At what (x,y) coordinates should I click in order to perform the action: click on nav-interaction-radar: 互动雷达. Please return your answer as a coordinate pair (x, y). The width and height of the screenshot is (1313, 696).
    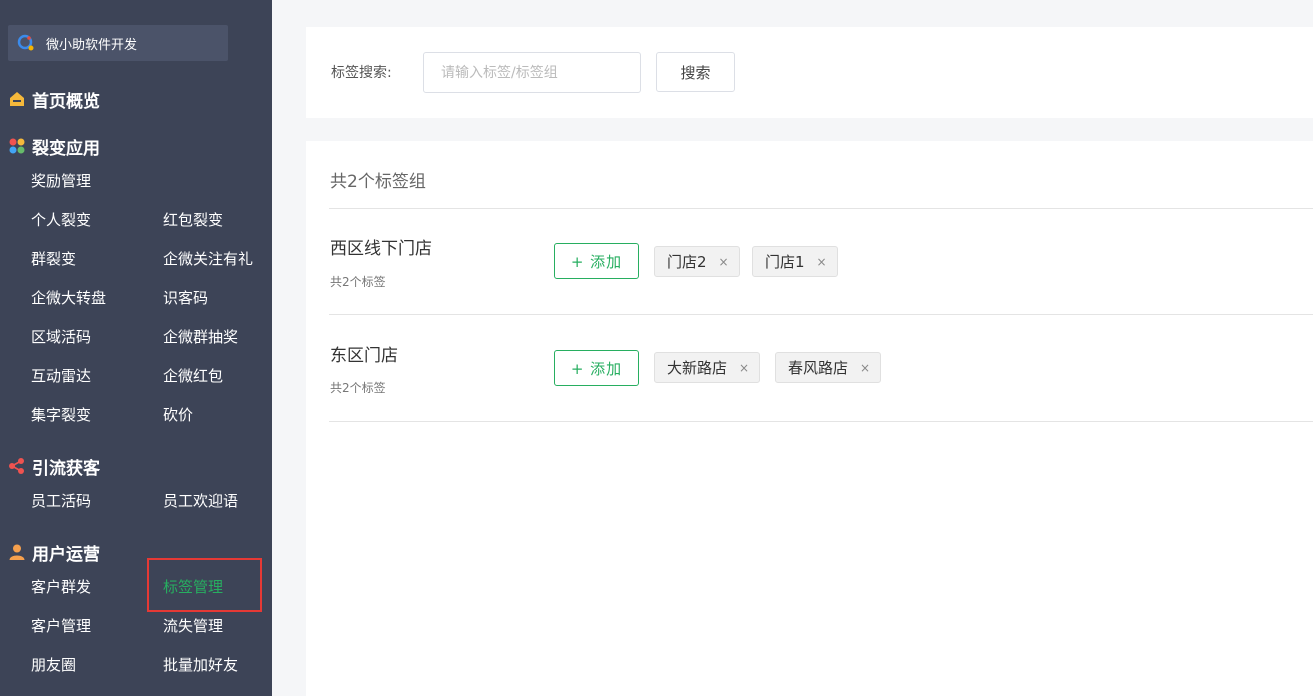
    Looking at the image, I should click on (61, 376).